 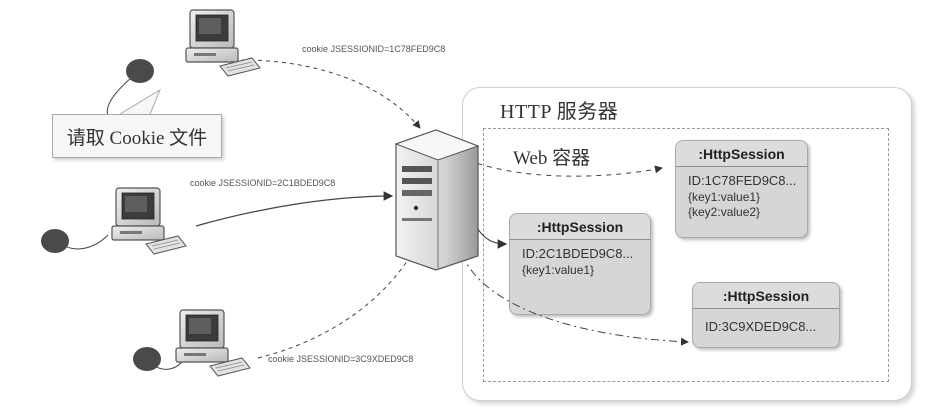 What do you see at coordinates (137, 136) in the screenshot?
I see `request-cookie-callout: 请取 Cookie 文件` at bounding box center [137, 136].